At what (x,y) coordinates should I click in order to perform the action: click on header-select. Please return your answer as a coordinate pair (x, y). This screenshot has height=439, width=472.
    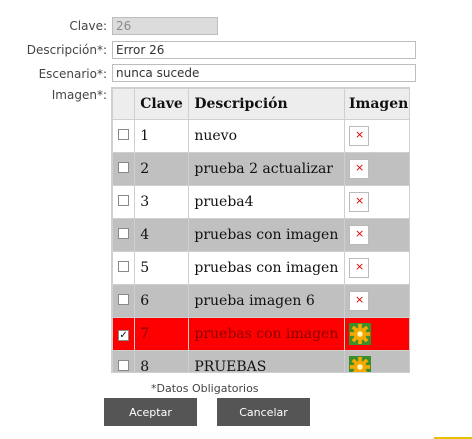
    Looking at the image, I should click on (124, 104).